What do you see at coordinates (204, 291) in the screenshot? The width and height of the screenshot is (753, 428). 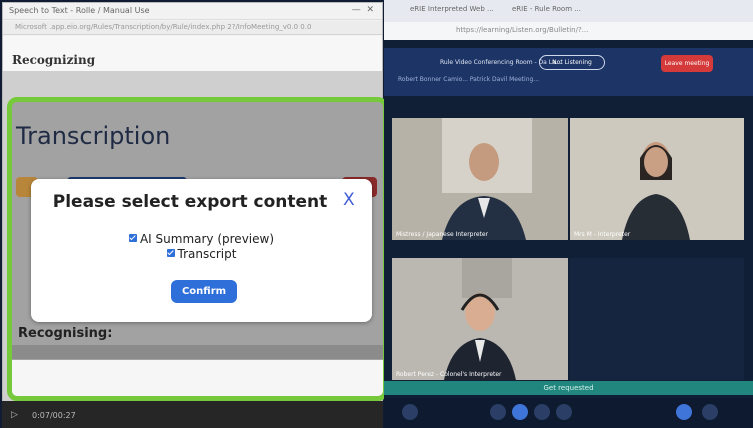 I see `confirm-button: Confirm` at bounding box center [204, 291].